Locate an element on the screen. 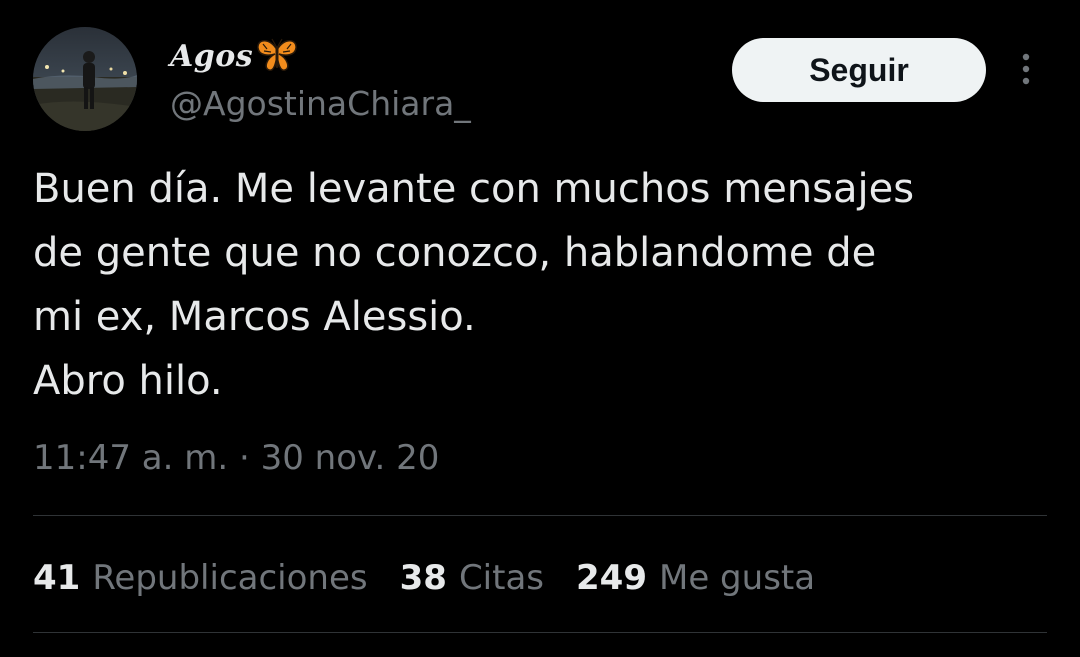  tweet-text-line: de gente que no conozco, hablandome de is located at coordinates (455, 253).